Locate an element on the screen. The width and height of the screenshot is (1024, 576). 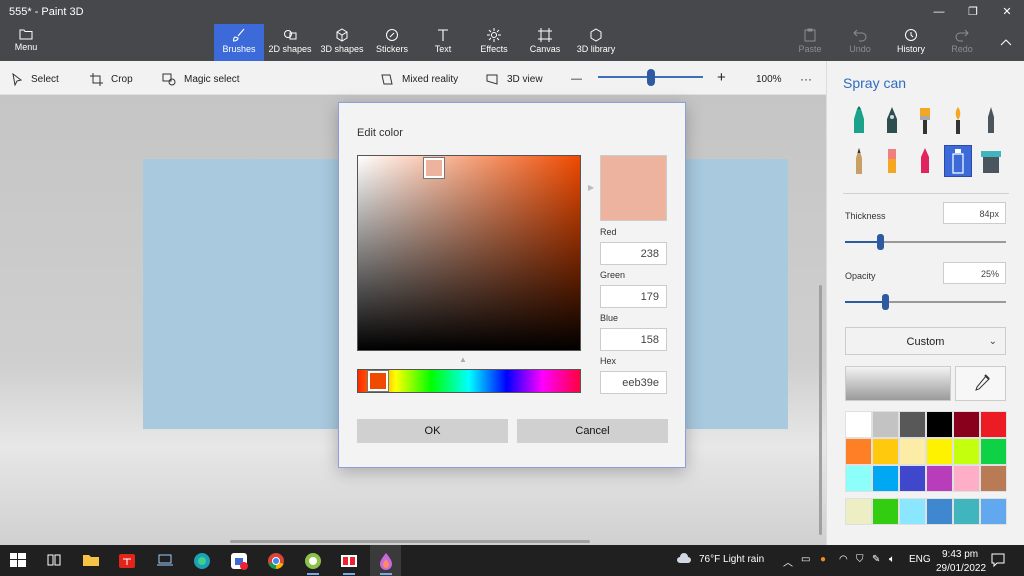
pixel-pen-brush is located at coordinates (991, 121).